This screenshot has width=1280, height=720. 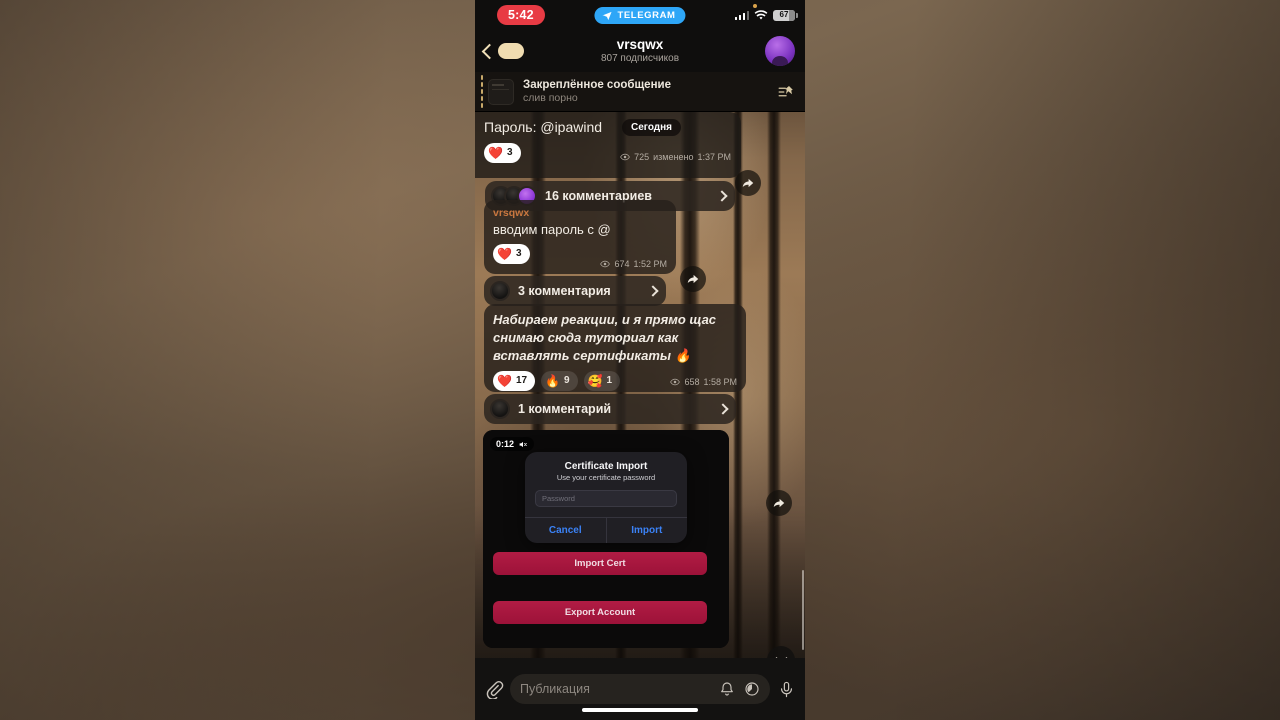 I want to click on dialog-actions: Cancel Import, so click(x=606, y=530).